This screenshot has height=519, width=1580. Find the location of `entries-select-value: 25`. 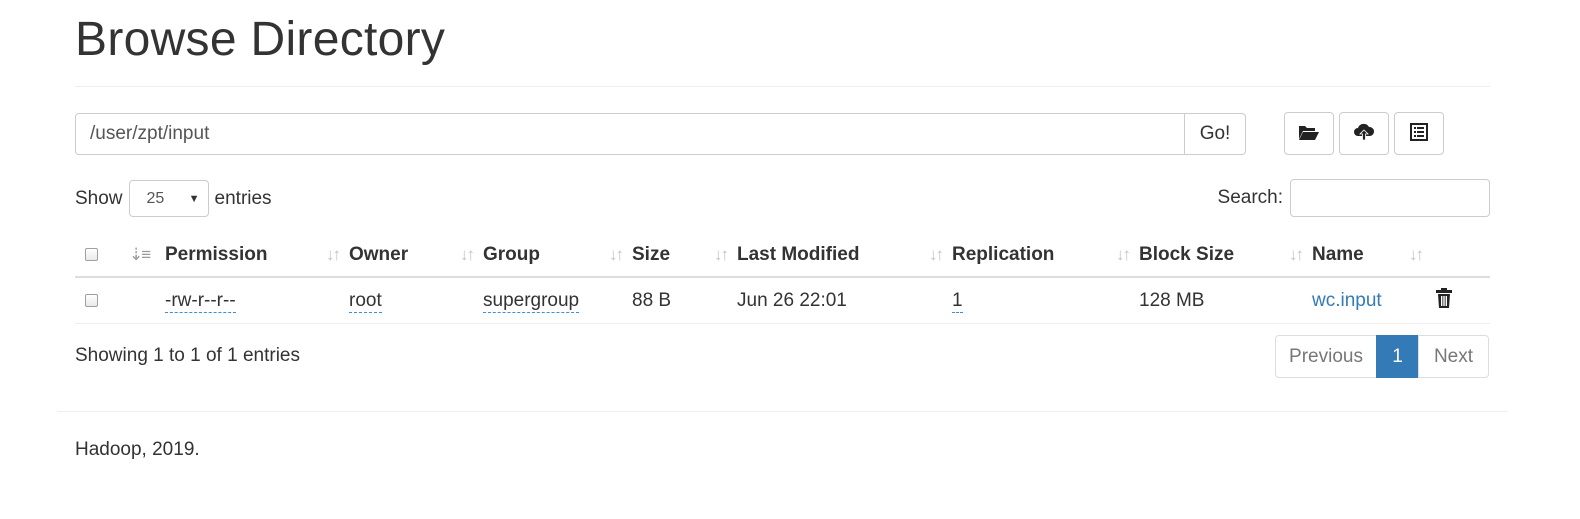

entries-select-value: 25 is located at coordinates (155, 198).